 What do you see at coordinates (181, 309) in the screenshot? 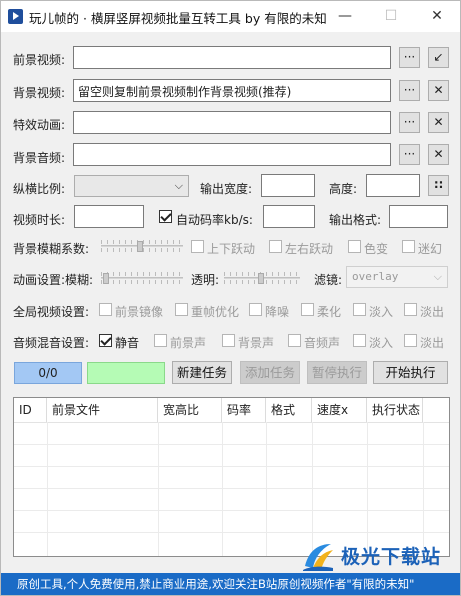
I see `reframe-checkbox` at bounding box center [181, 309].